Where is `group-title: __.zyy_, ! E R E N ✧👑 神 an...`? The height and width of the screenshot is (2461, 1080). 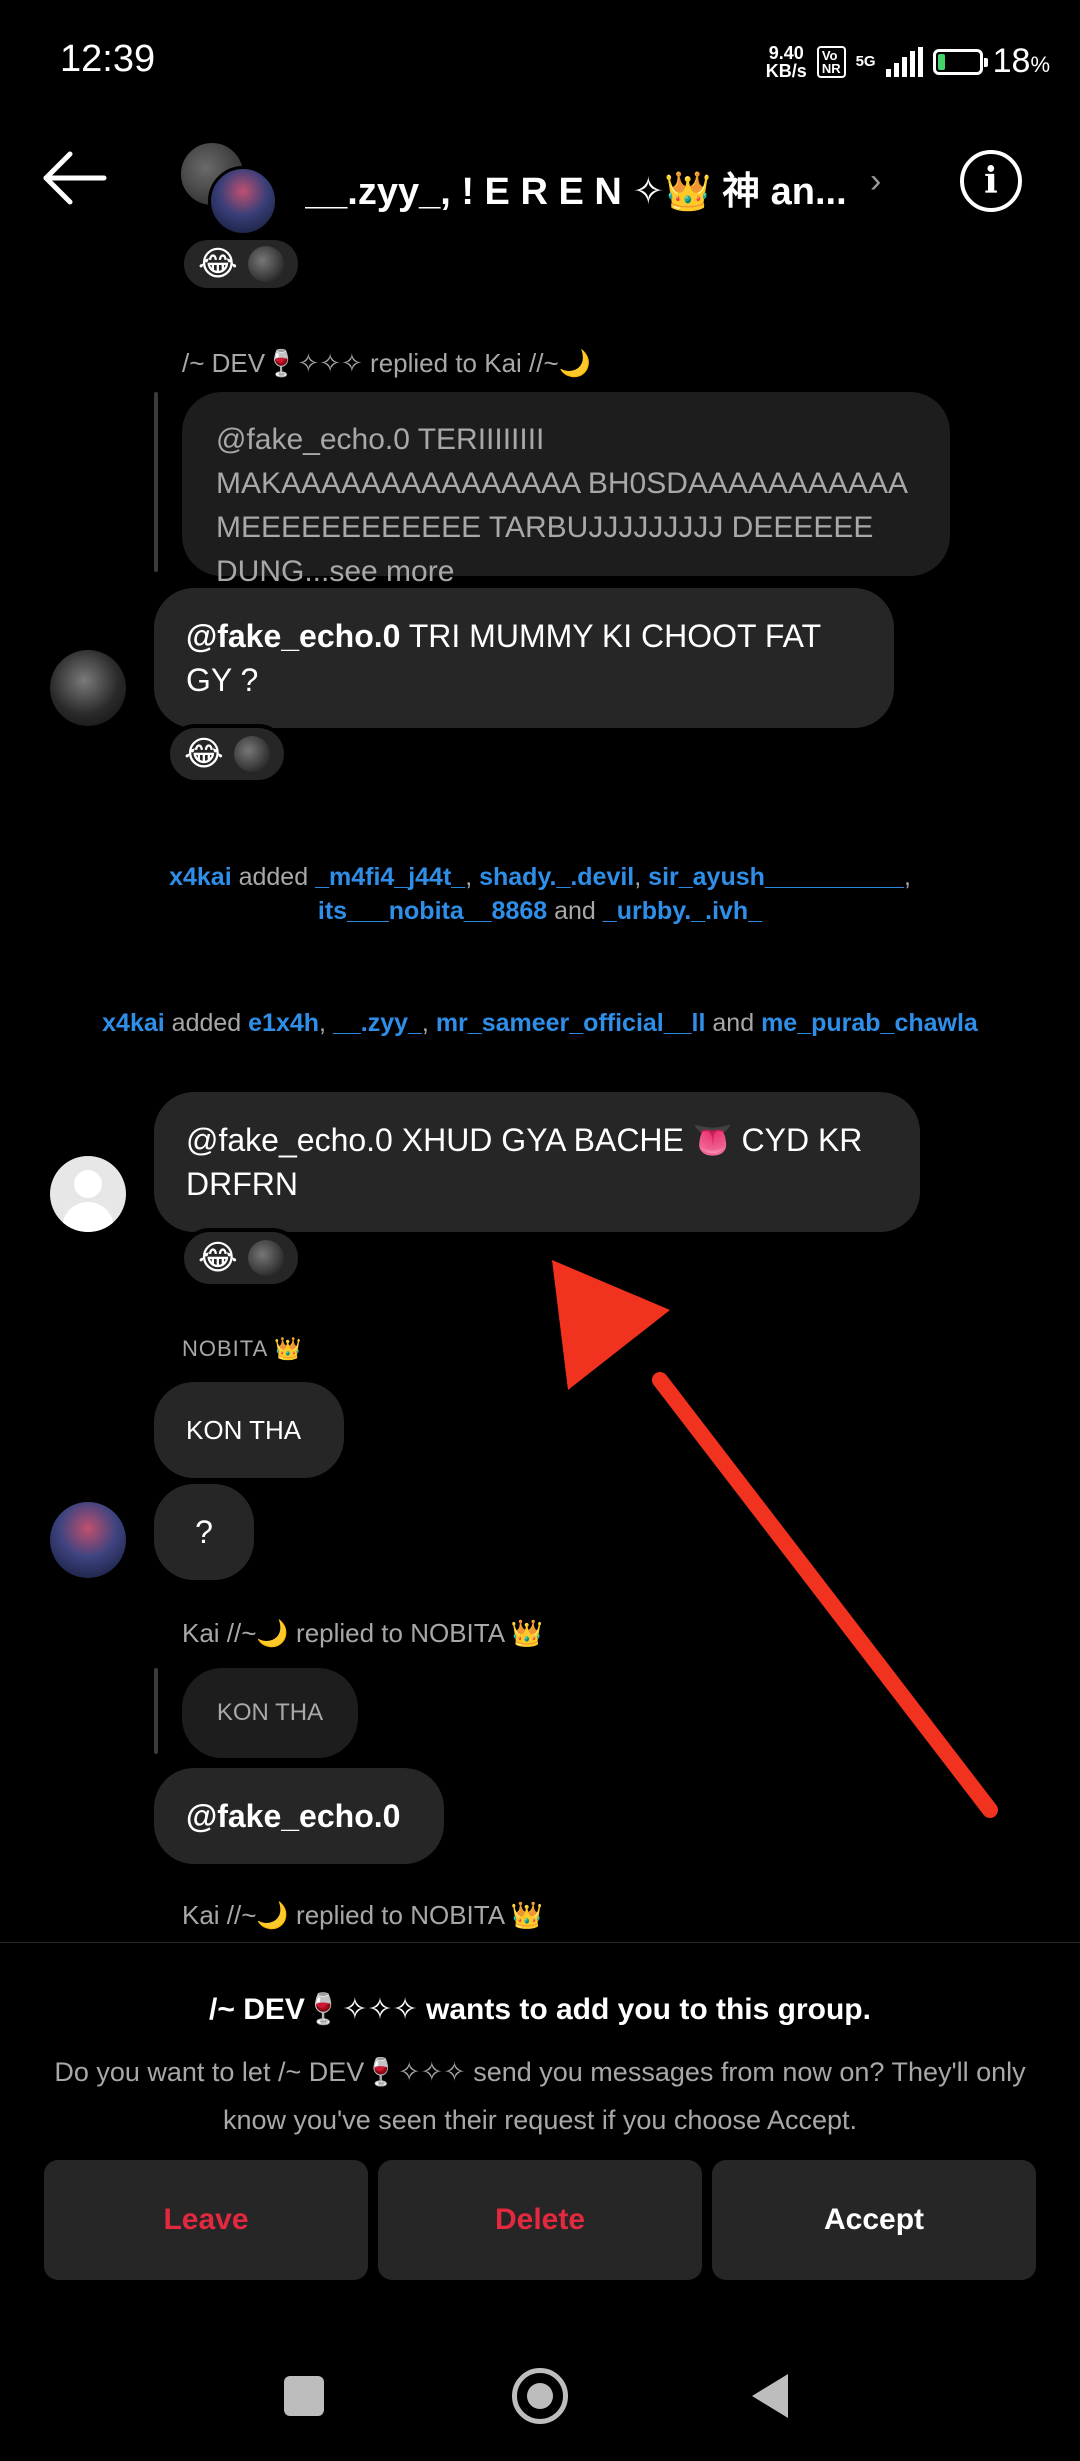 group-title: __.zyy_, ! E R E N ✧👑 神 an... is located at coordinates (575, 187).